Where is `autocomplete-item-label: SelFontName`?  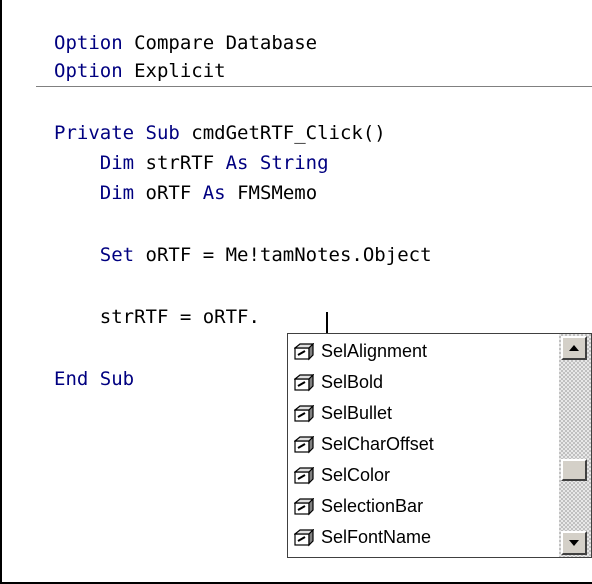 autocomplete-item-label: SelFontName is located at coordinates (376, 537).